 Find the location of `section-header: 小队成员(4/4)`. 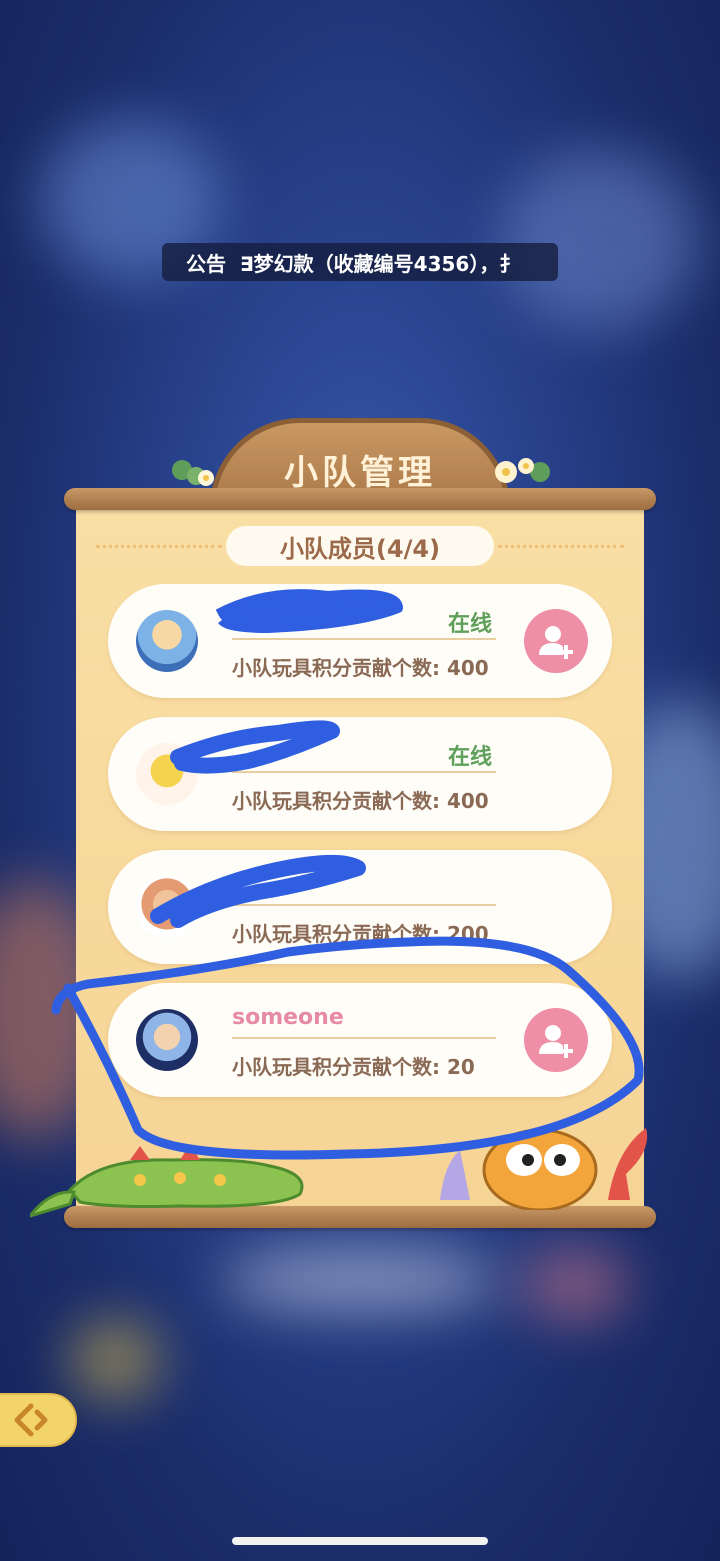

section-header: 小队成员(4/4) is located at coordinates (360, 546).